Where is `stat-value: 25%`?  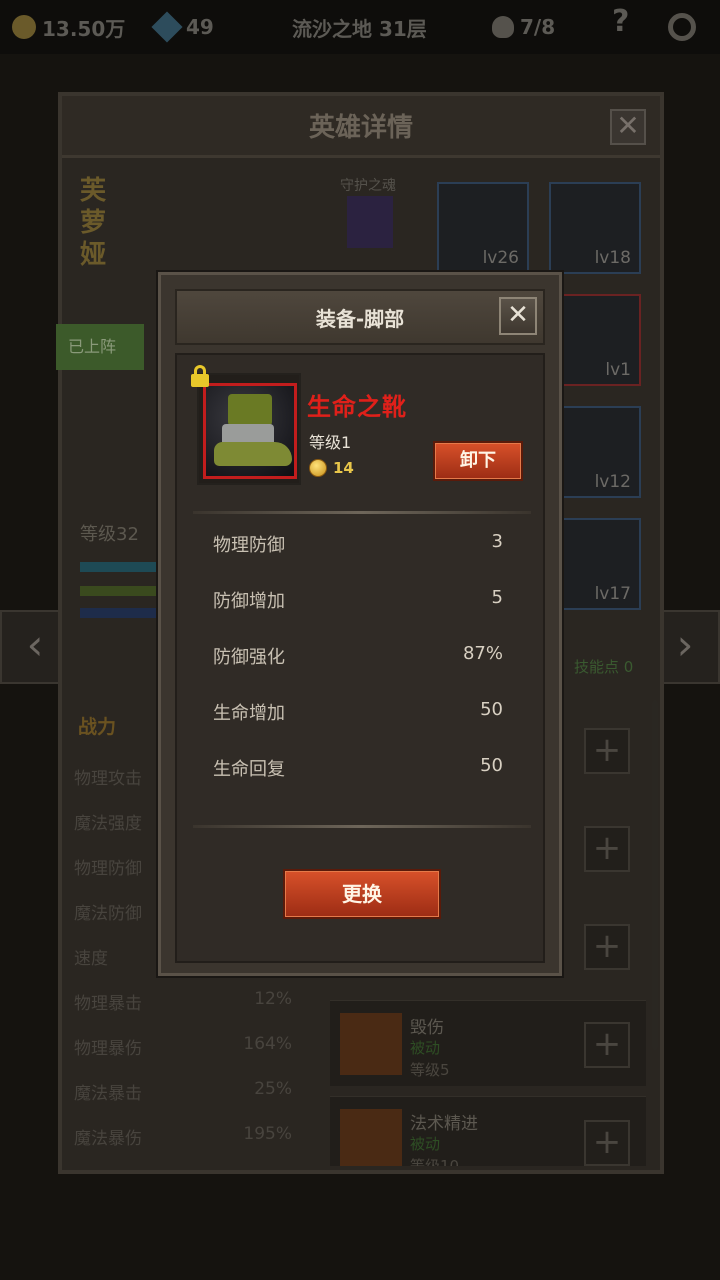
stat-value: 25% is located at coordinates (273, 1089).